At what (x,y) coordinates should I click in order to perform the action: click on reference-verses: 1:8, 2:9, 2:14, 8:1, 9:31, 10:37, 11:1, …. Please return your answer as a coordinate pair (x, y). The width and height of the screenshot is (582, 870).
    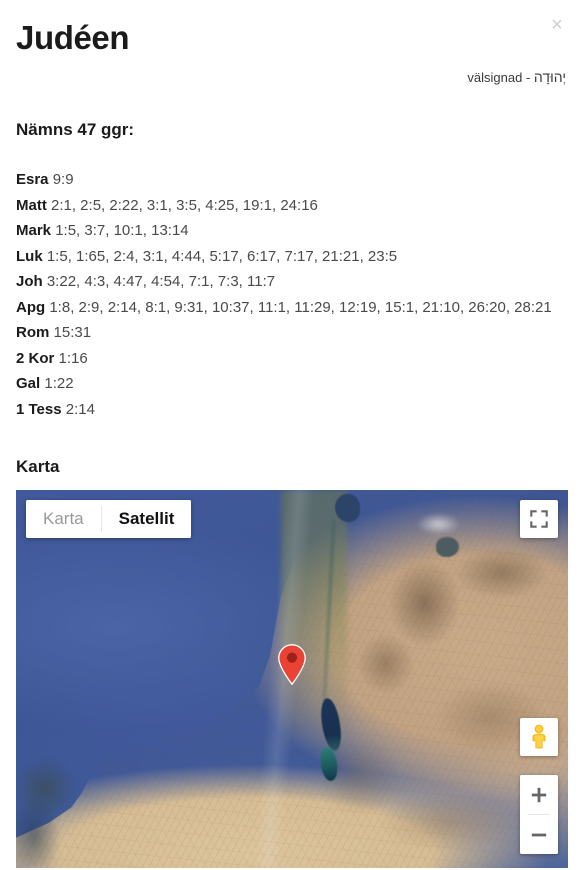
    Looking at the image, I should click on (300, 307).